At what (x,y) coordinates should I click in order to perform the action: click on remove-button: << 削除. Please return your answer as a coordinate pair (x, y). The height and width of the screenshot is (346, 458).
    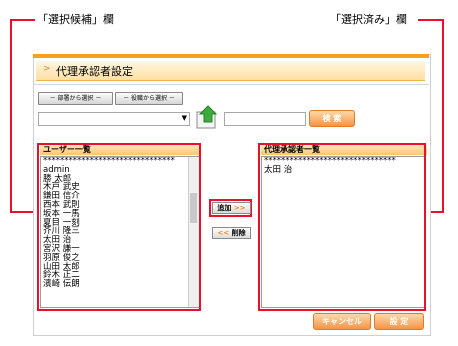
    Looking at the image, I should click on (231, 233).